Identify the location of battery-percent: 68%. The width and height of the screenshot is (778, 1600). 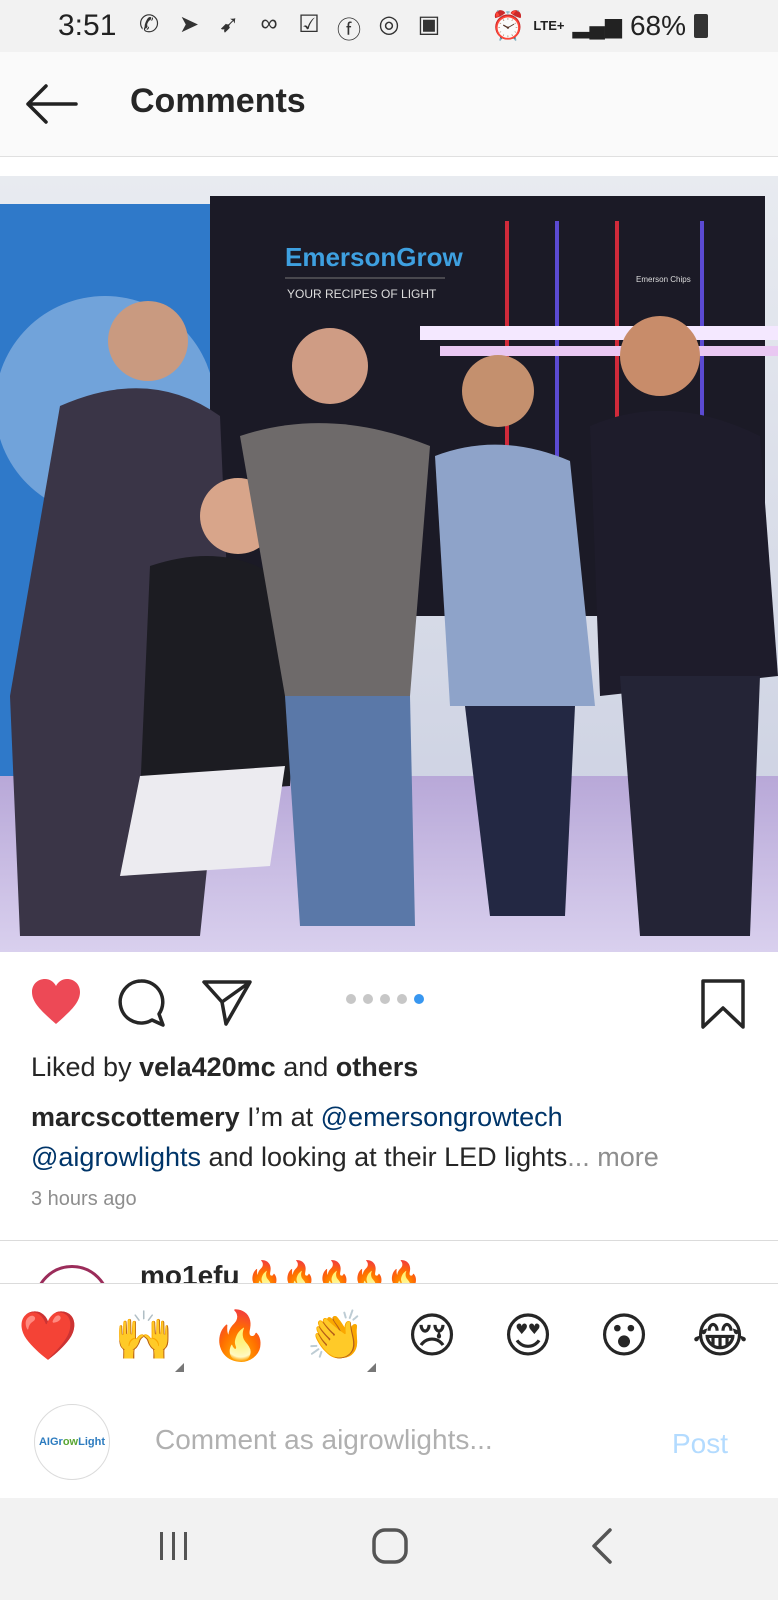
(657, 25).